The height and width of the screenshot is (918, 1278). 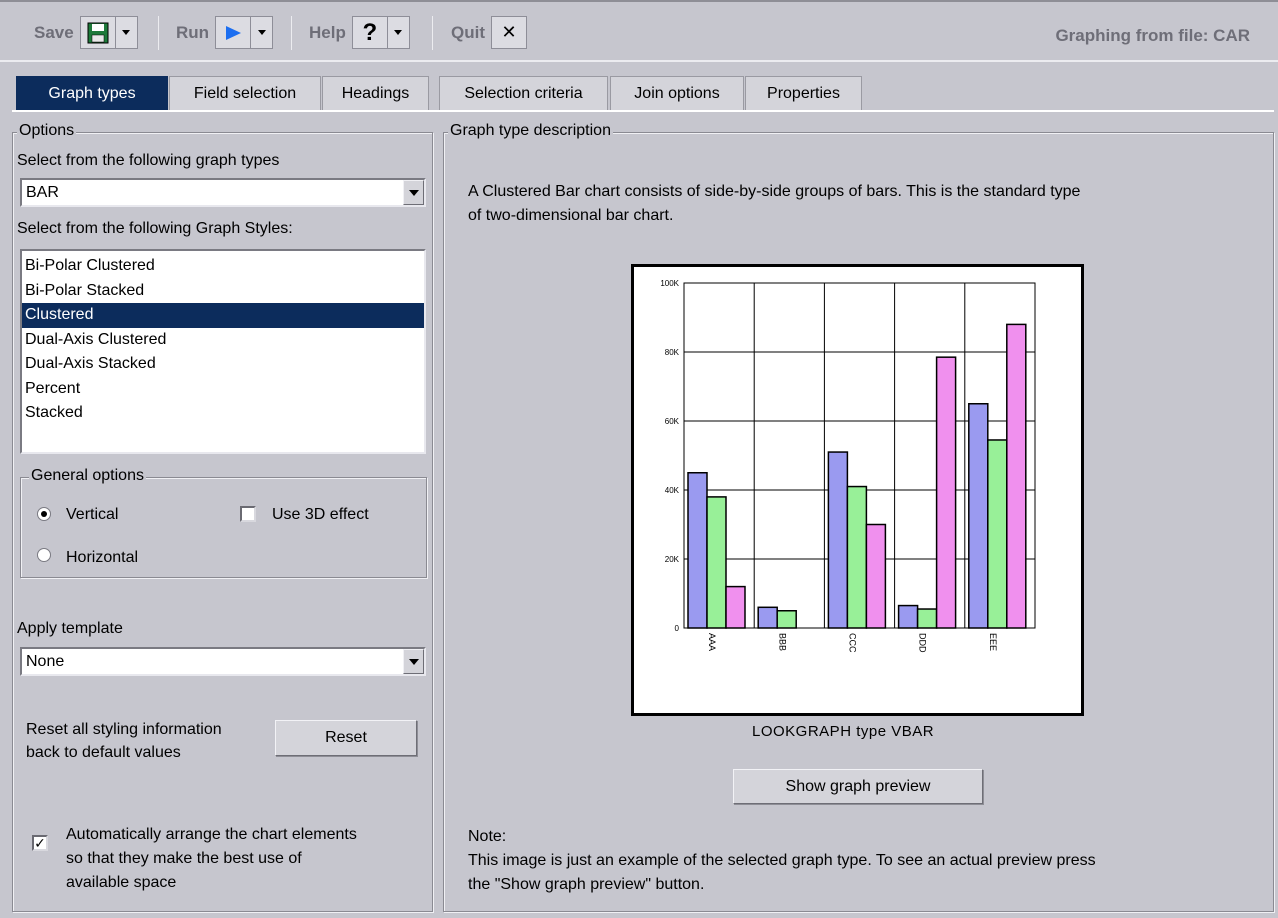 I want to click on quit-button: ✕, so click(x=509, y=32).